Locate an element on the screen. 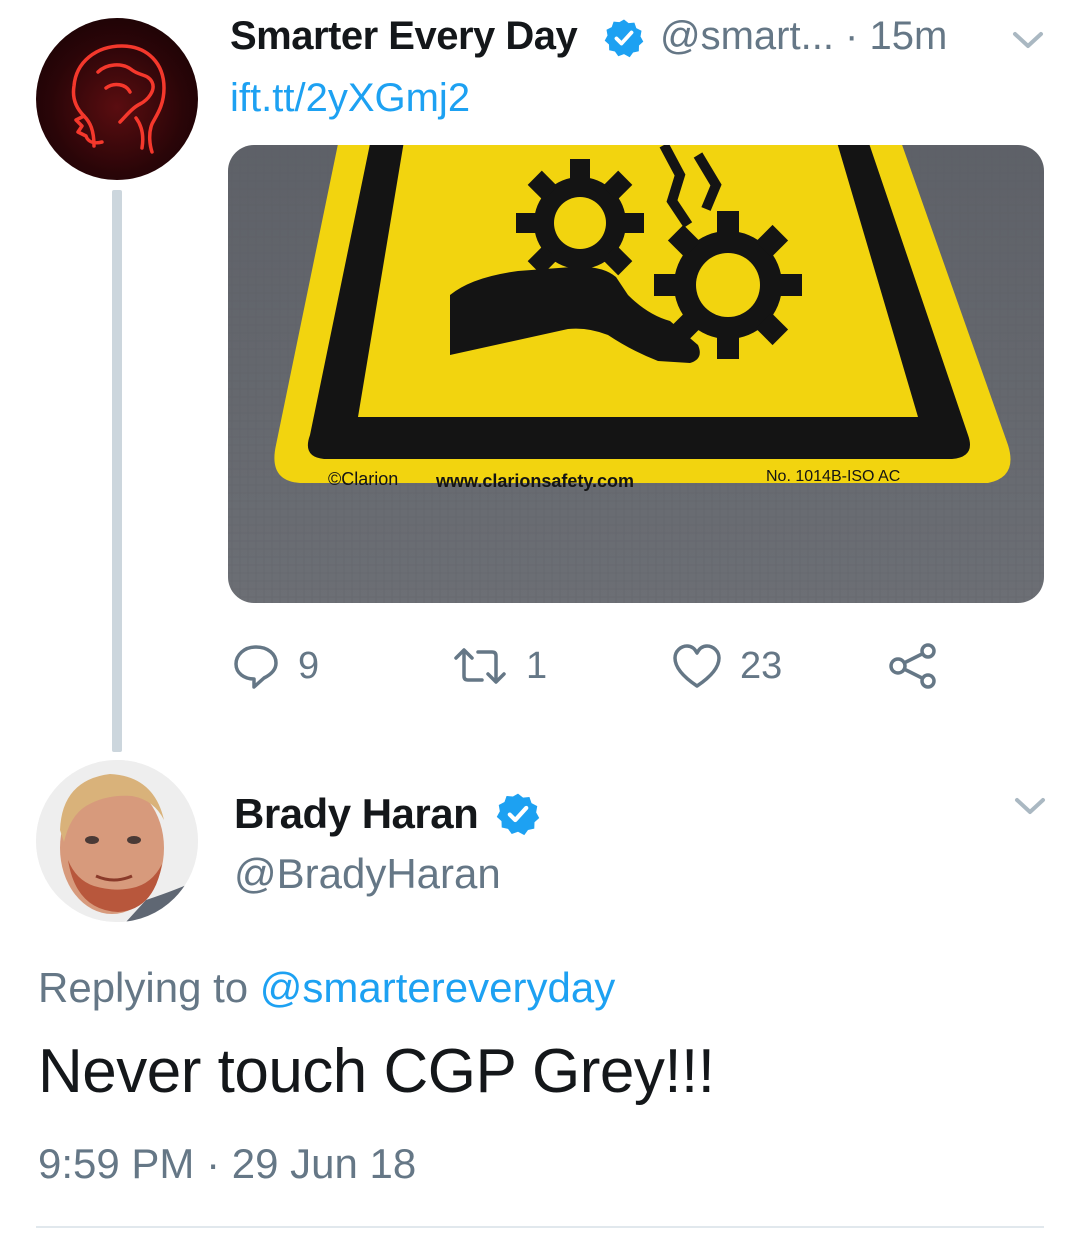 Image resolution: width=1080 pixels, height=1242 pixels. reply-count: 9 is located at coordinates (309, 665).